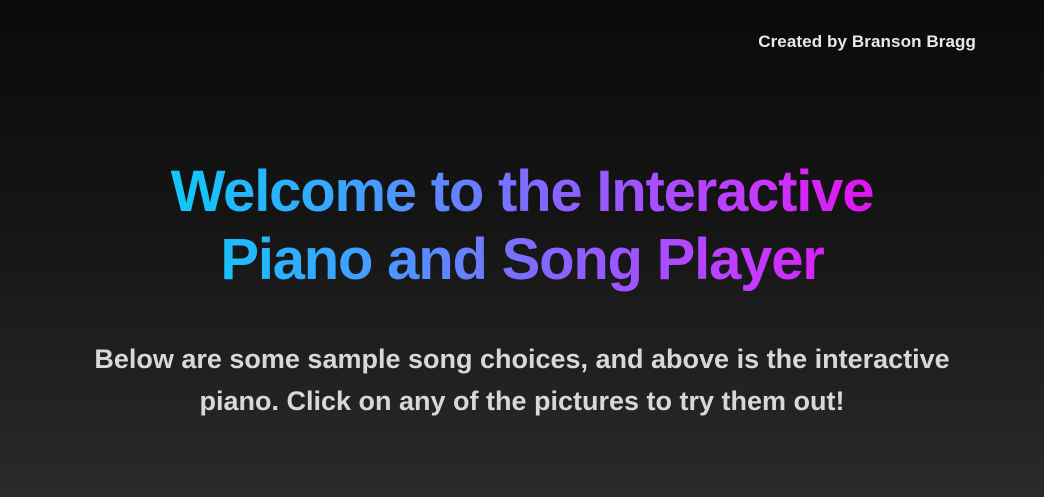 This screenshot has width=1044, height=497. I want to click on creator-credit: Created by Branson Bragg, so click(867, 41).